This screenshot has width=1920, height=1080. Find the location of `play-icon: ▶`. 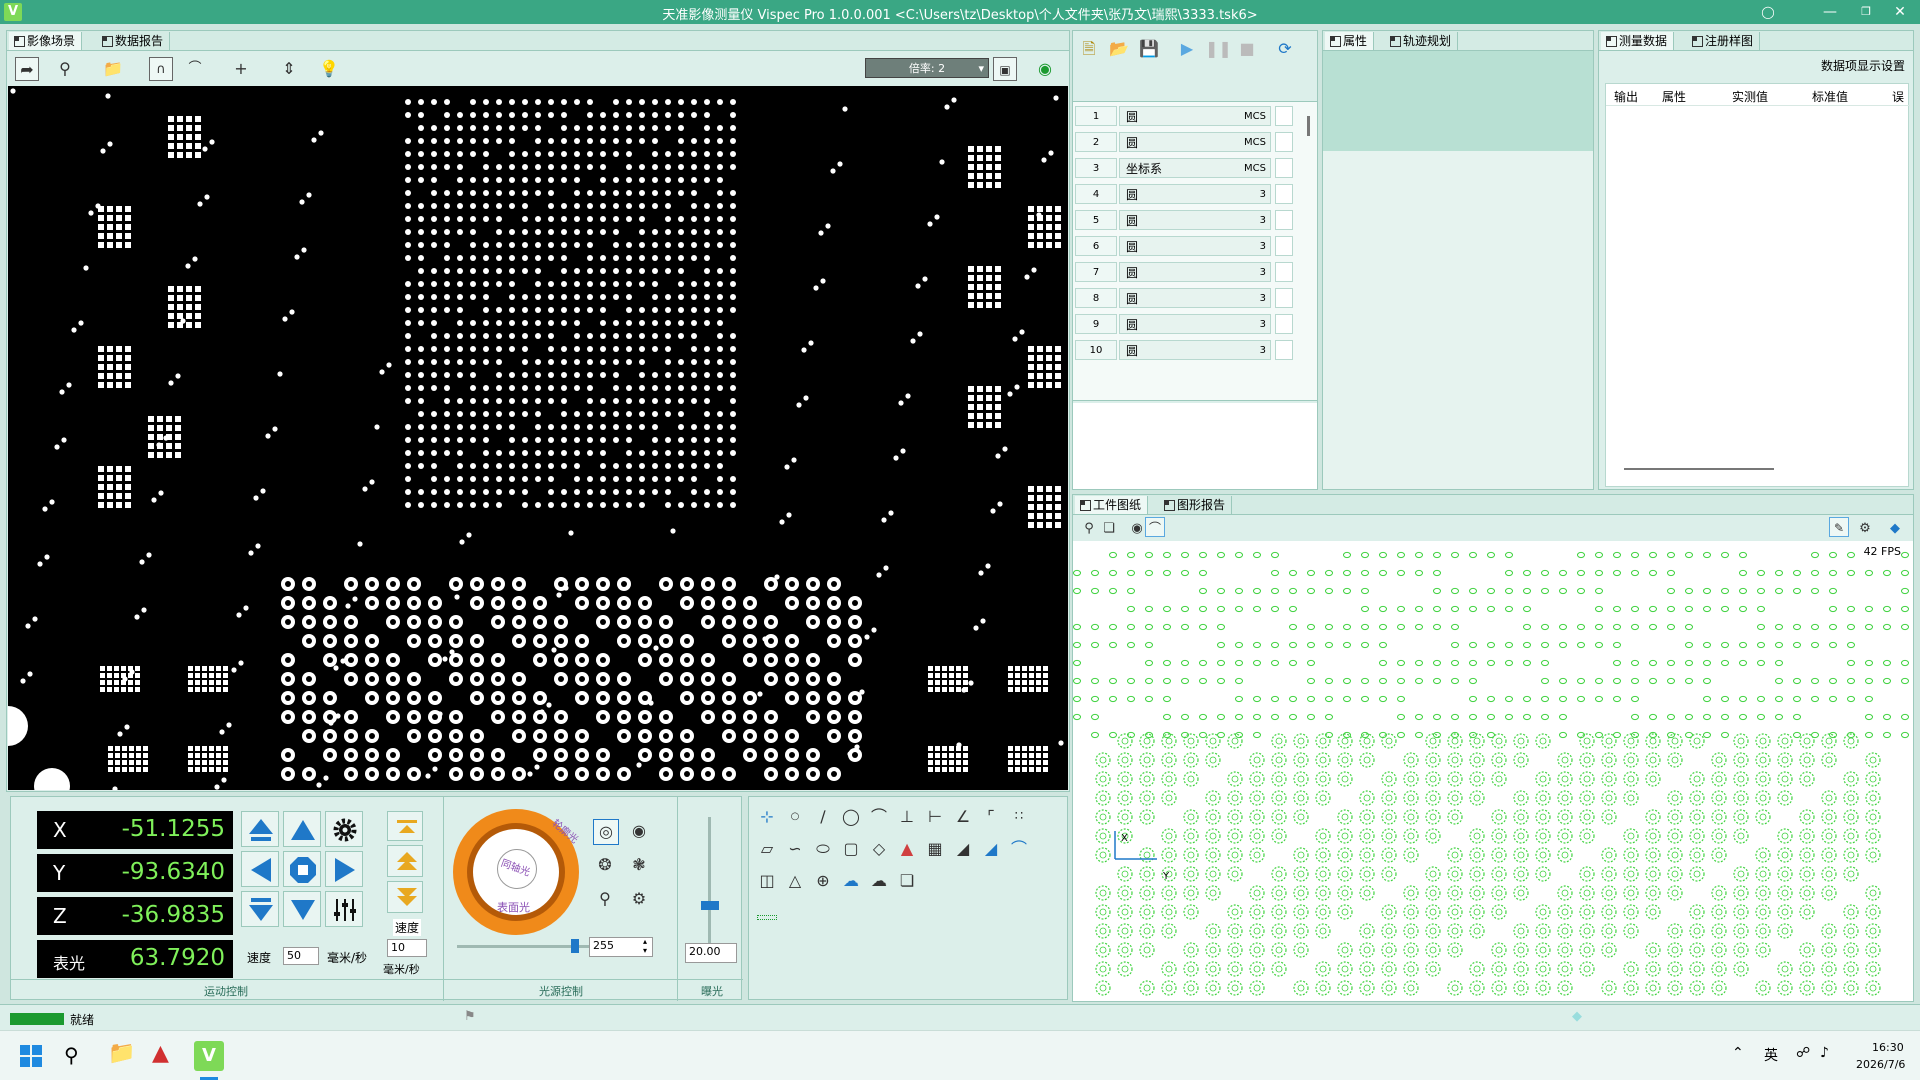

play-icon: ▶ is located at coordinates (1187, 49).